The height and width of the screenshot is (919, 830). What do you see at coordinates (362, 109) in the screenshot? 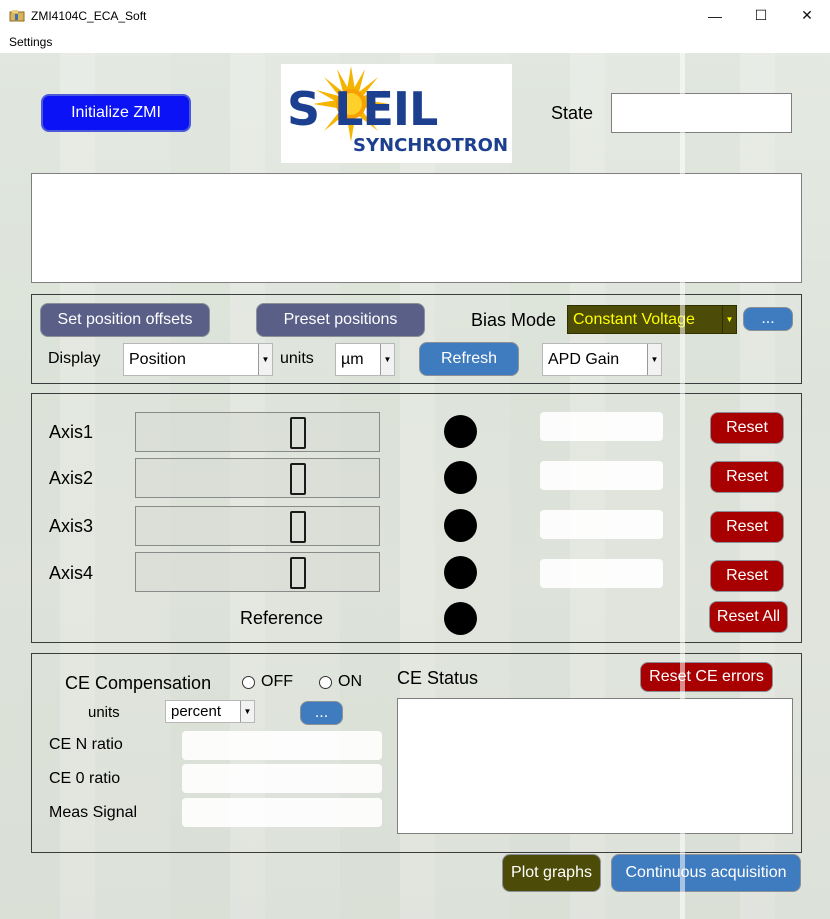
I see `logo-word: S LEIL` at bounding box center [362, 109].